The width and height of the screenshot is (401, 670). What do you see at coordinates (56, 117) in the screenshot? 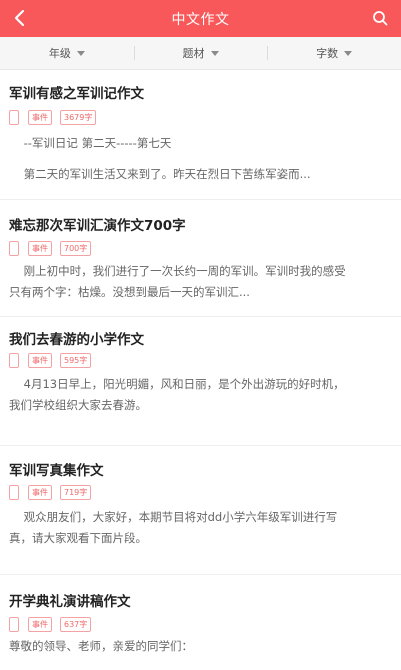
I see `article-tags: 事件 3679字` at bounding box center [56, 117].